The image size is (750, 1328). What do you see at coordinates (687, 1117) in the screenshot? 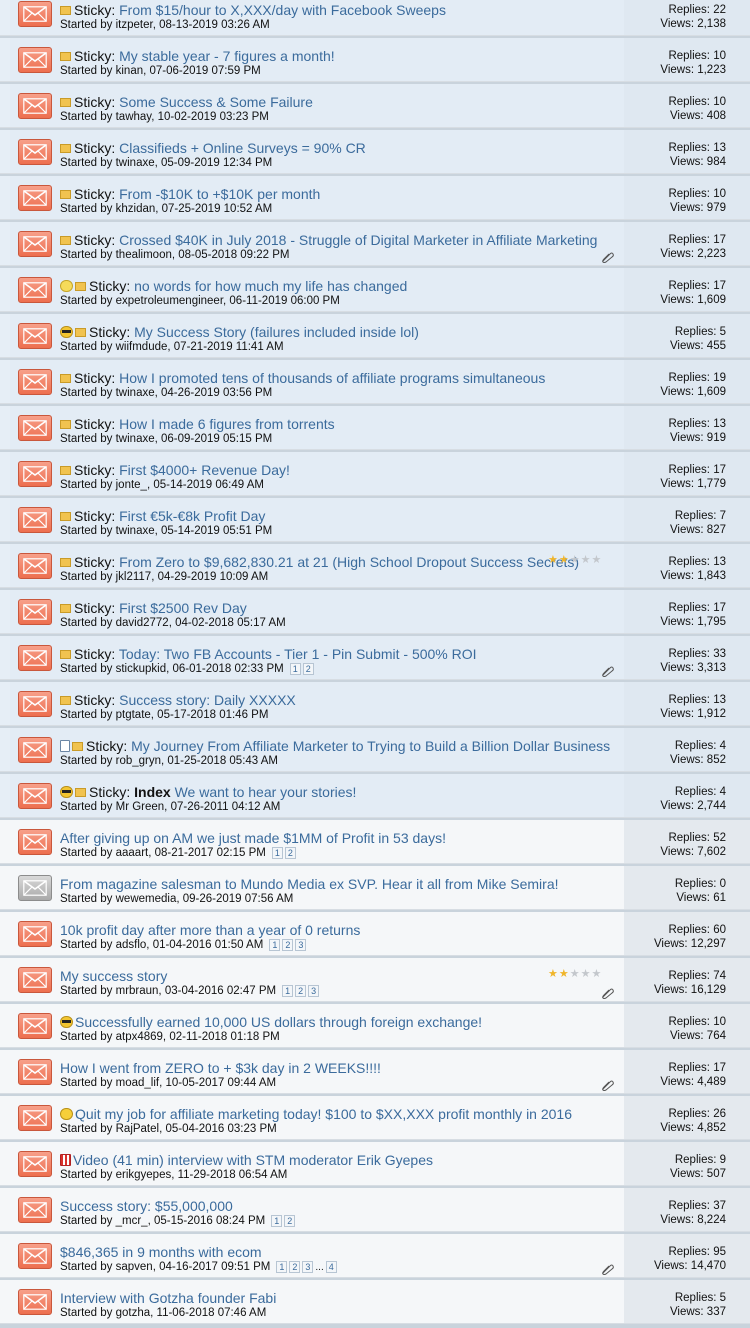
I see `thread-stats: Replies: 26 Views: 4,852` at bounding box center [687, 1117].